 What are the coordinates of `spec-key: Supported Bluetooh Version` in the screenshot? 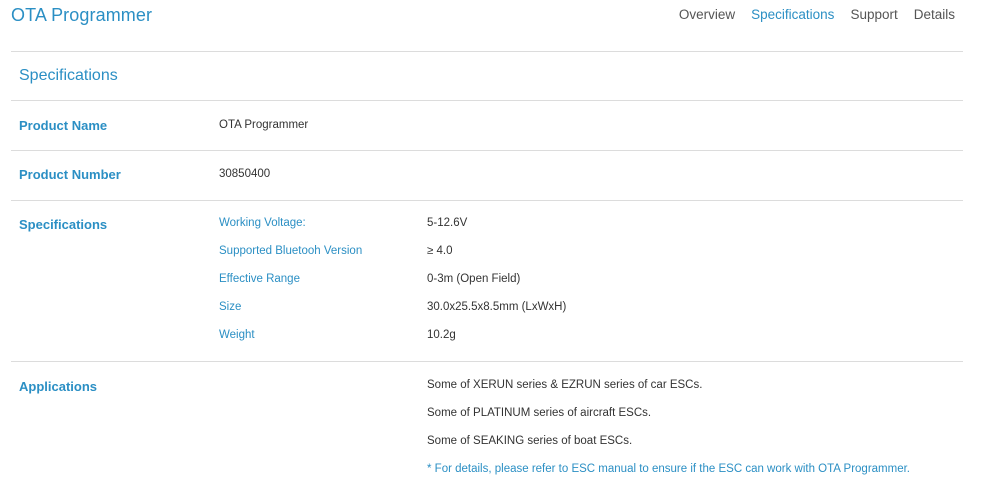 It's located at (291, 251).